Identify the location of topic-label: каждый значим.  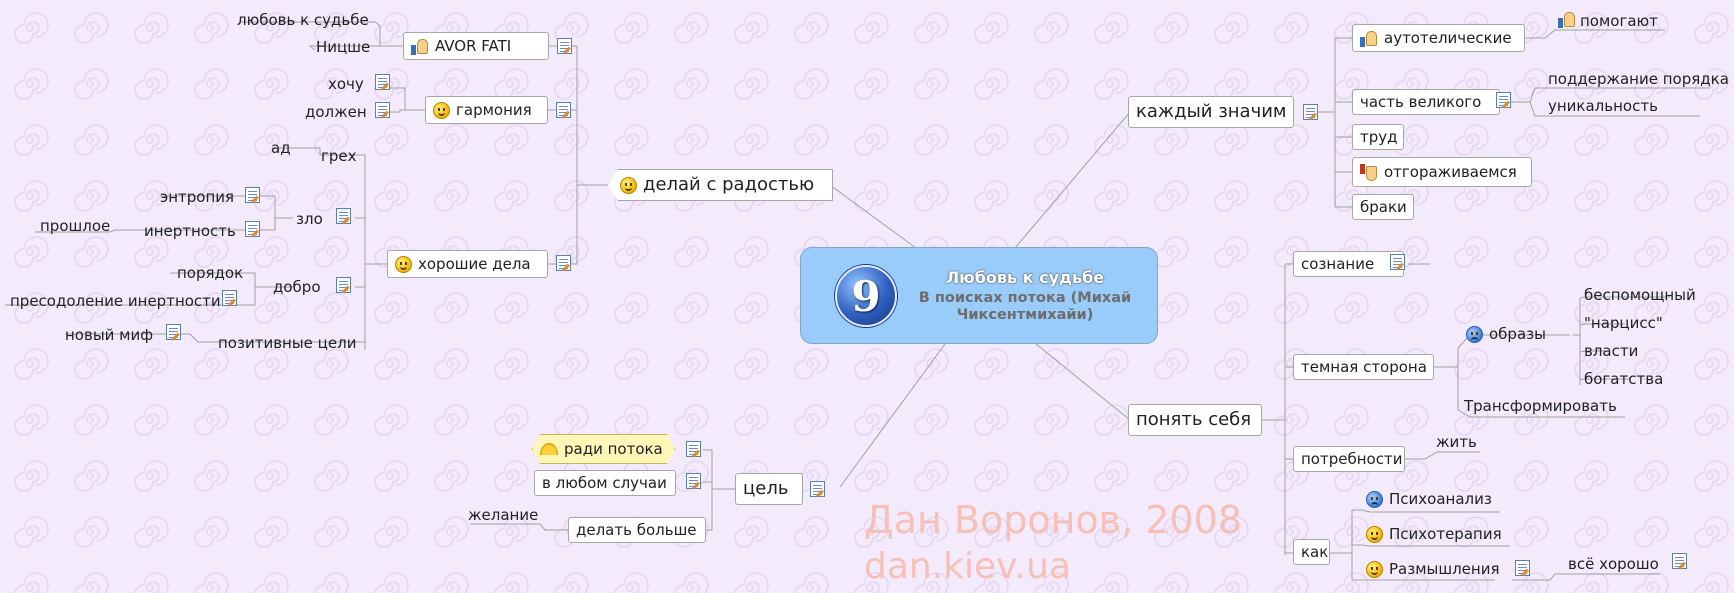
(1211, 111).